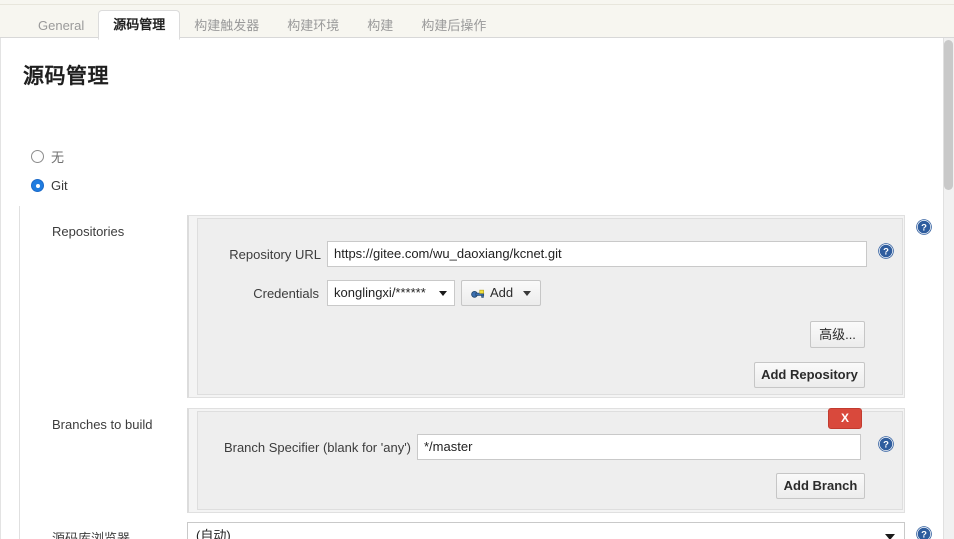 Image resolution: width=954 pixels, height=539 pixels. What do you see at coordinates (19, 372) in the screenshot?
I see `left-guide-line` at bounding box center [19, 372].